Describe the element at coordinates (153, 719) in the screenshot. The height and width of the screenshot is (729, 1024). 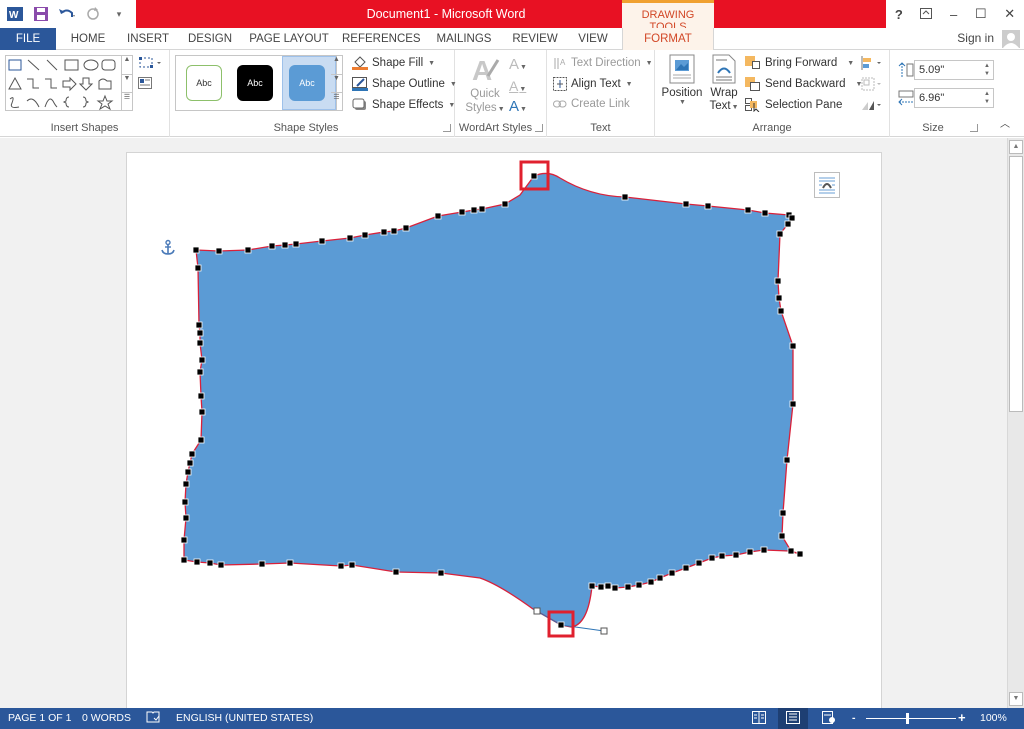
I see `proofing-icon` at that location.